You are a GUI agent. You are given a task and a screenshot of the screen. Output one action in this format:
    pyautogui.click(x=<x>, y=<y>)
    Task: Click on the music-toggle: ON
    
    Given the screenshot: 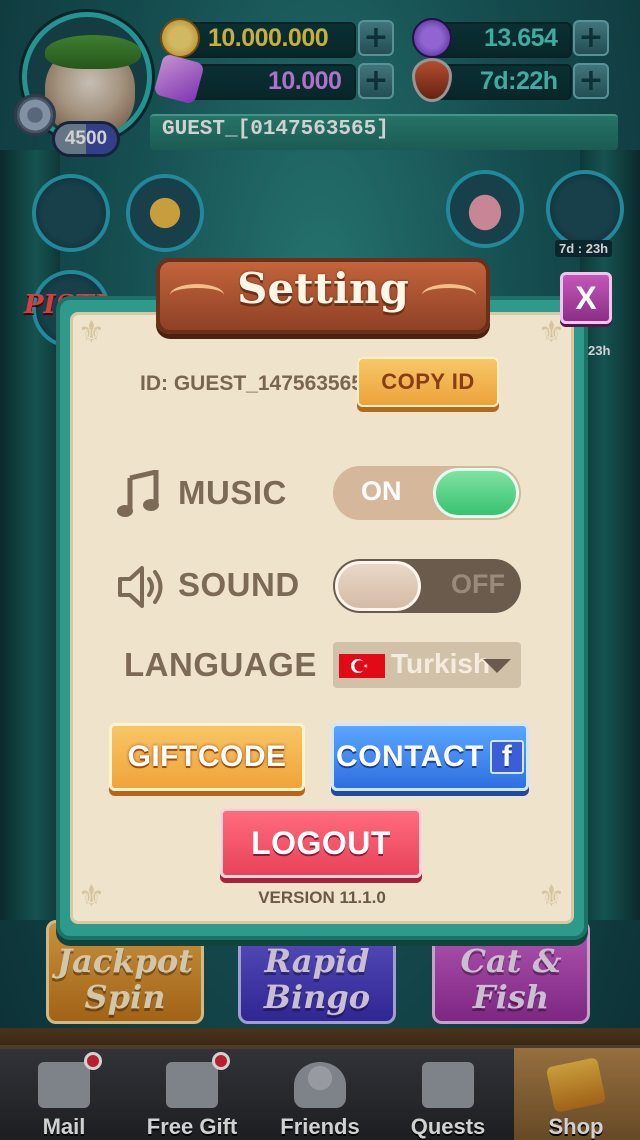 What is the action you would take?
    pyautogui.click(x=427, y=493)
    